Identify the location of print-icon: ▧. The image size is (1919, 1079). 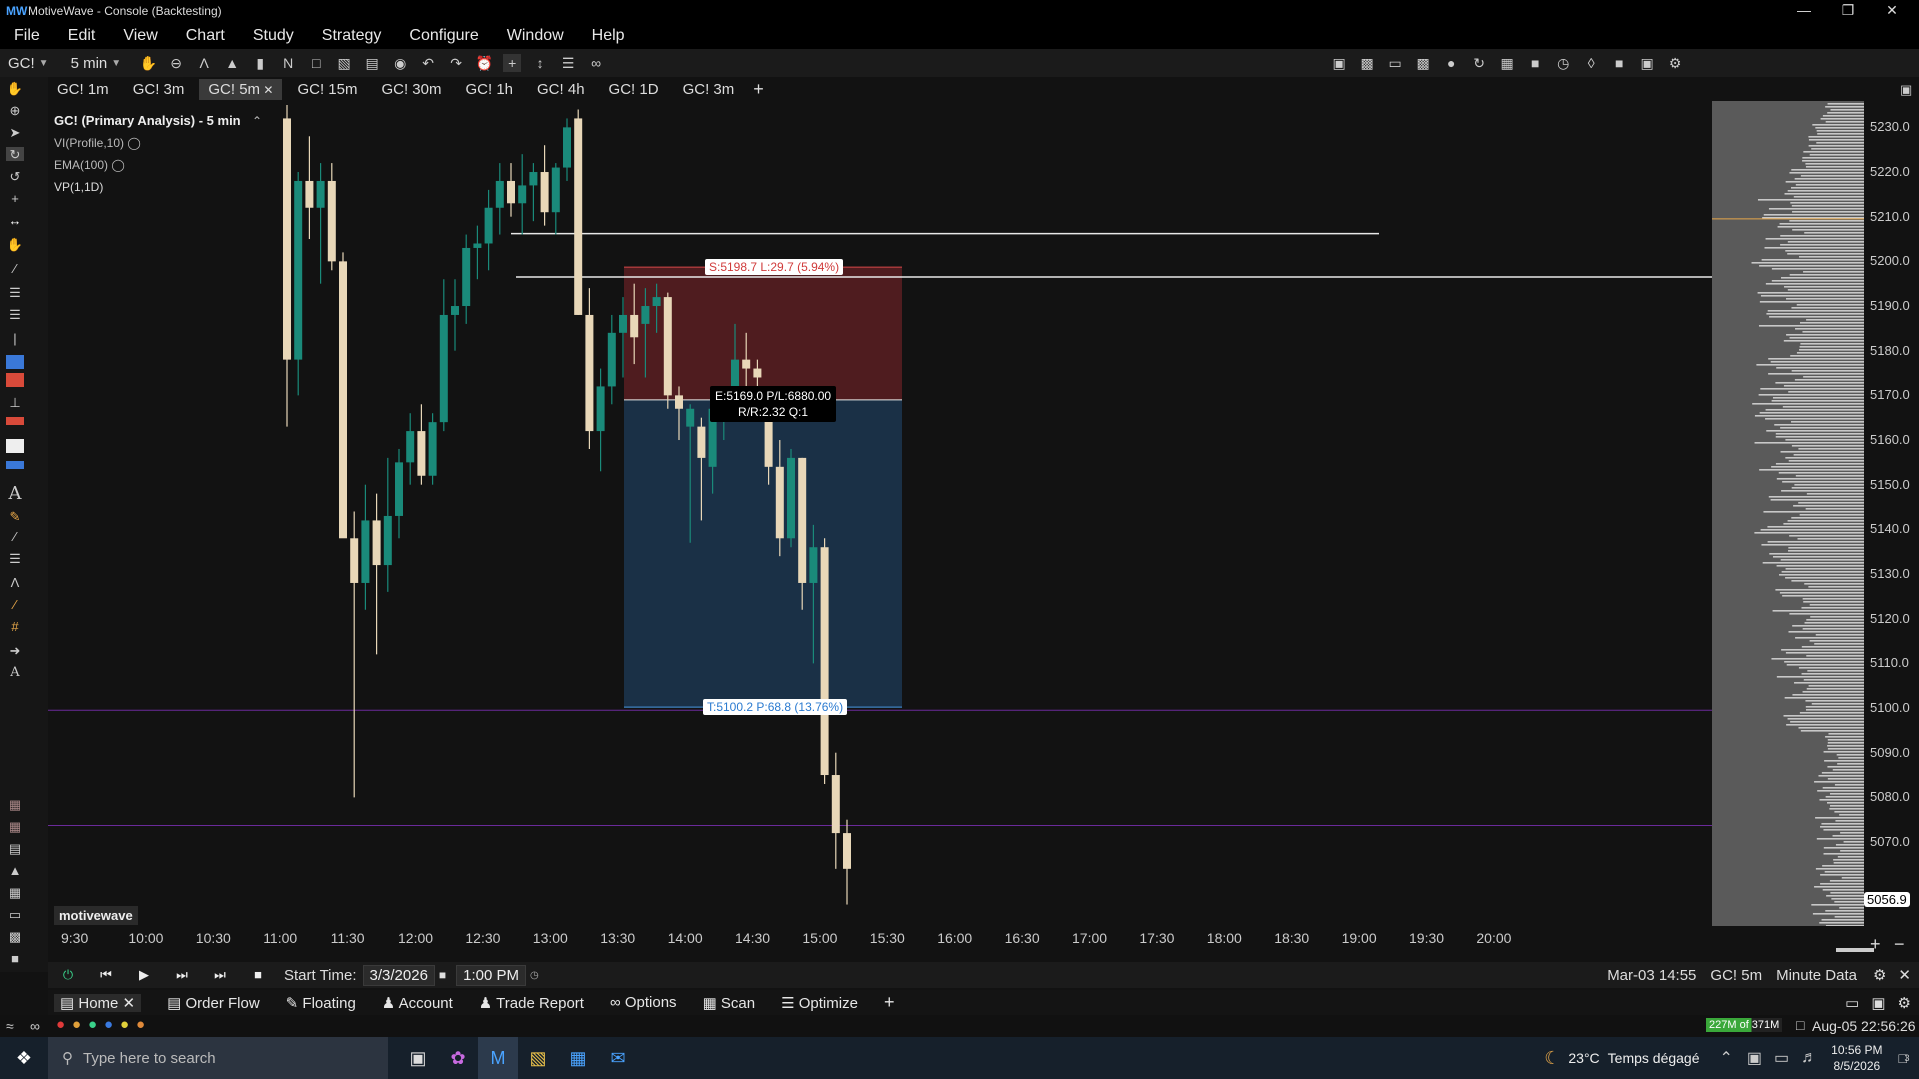
(344, 63).